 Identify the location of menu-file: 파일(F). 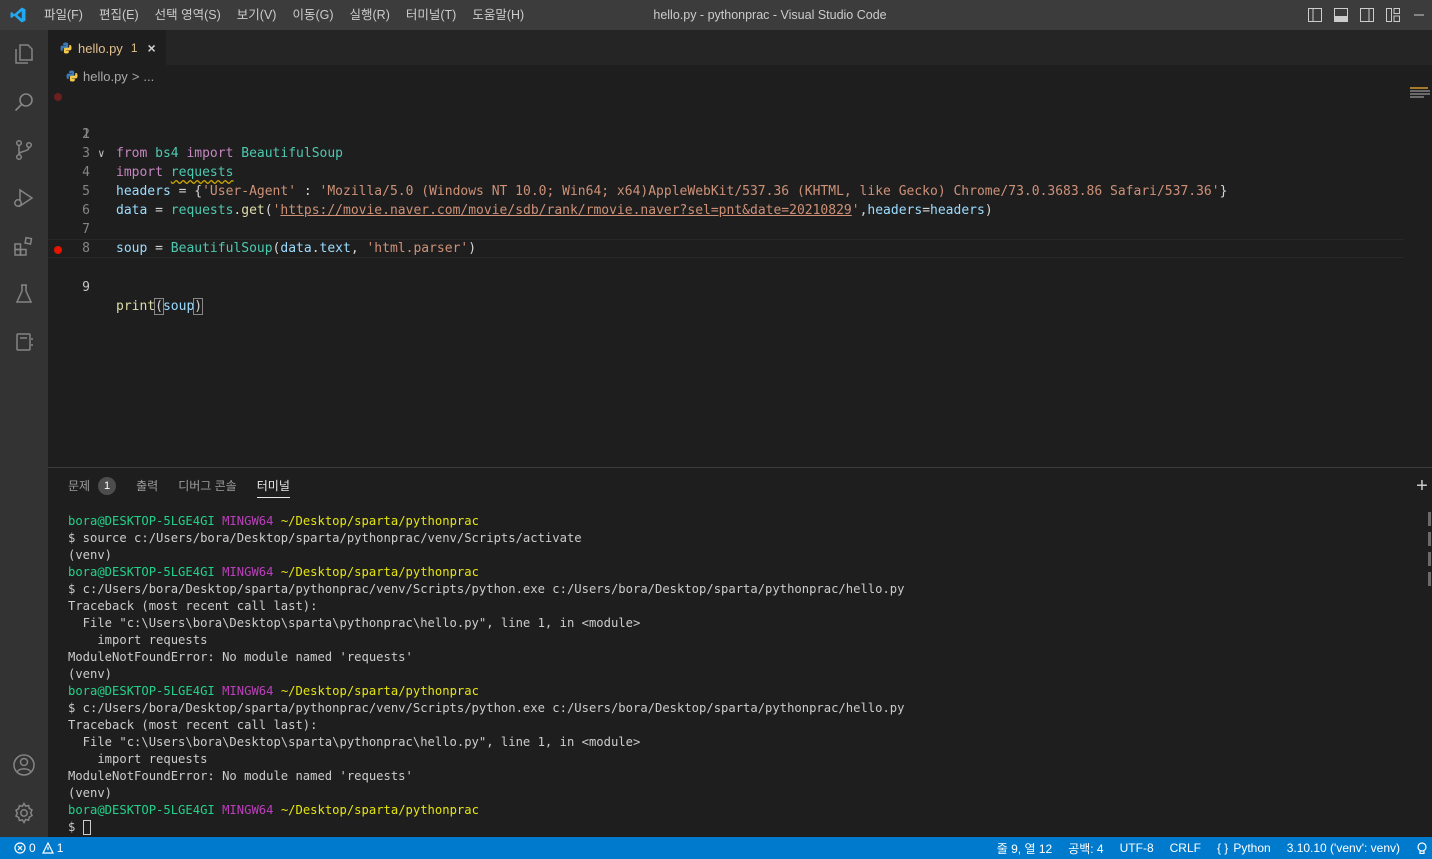
(63, 15).